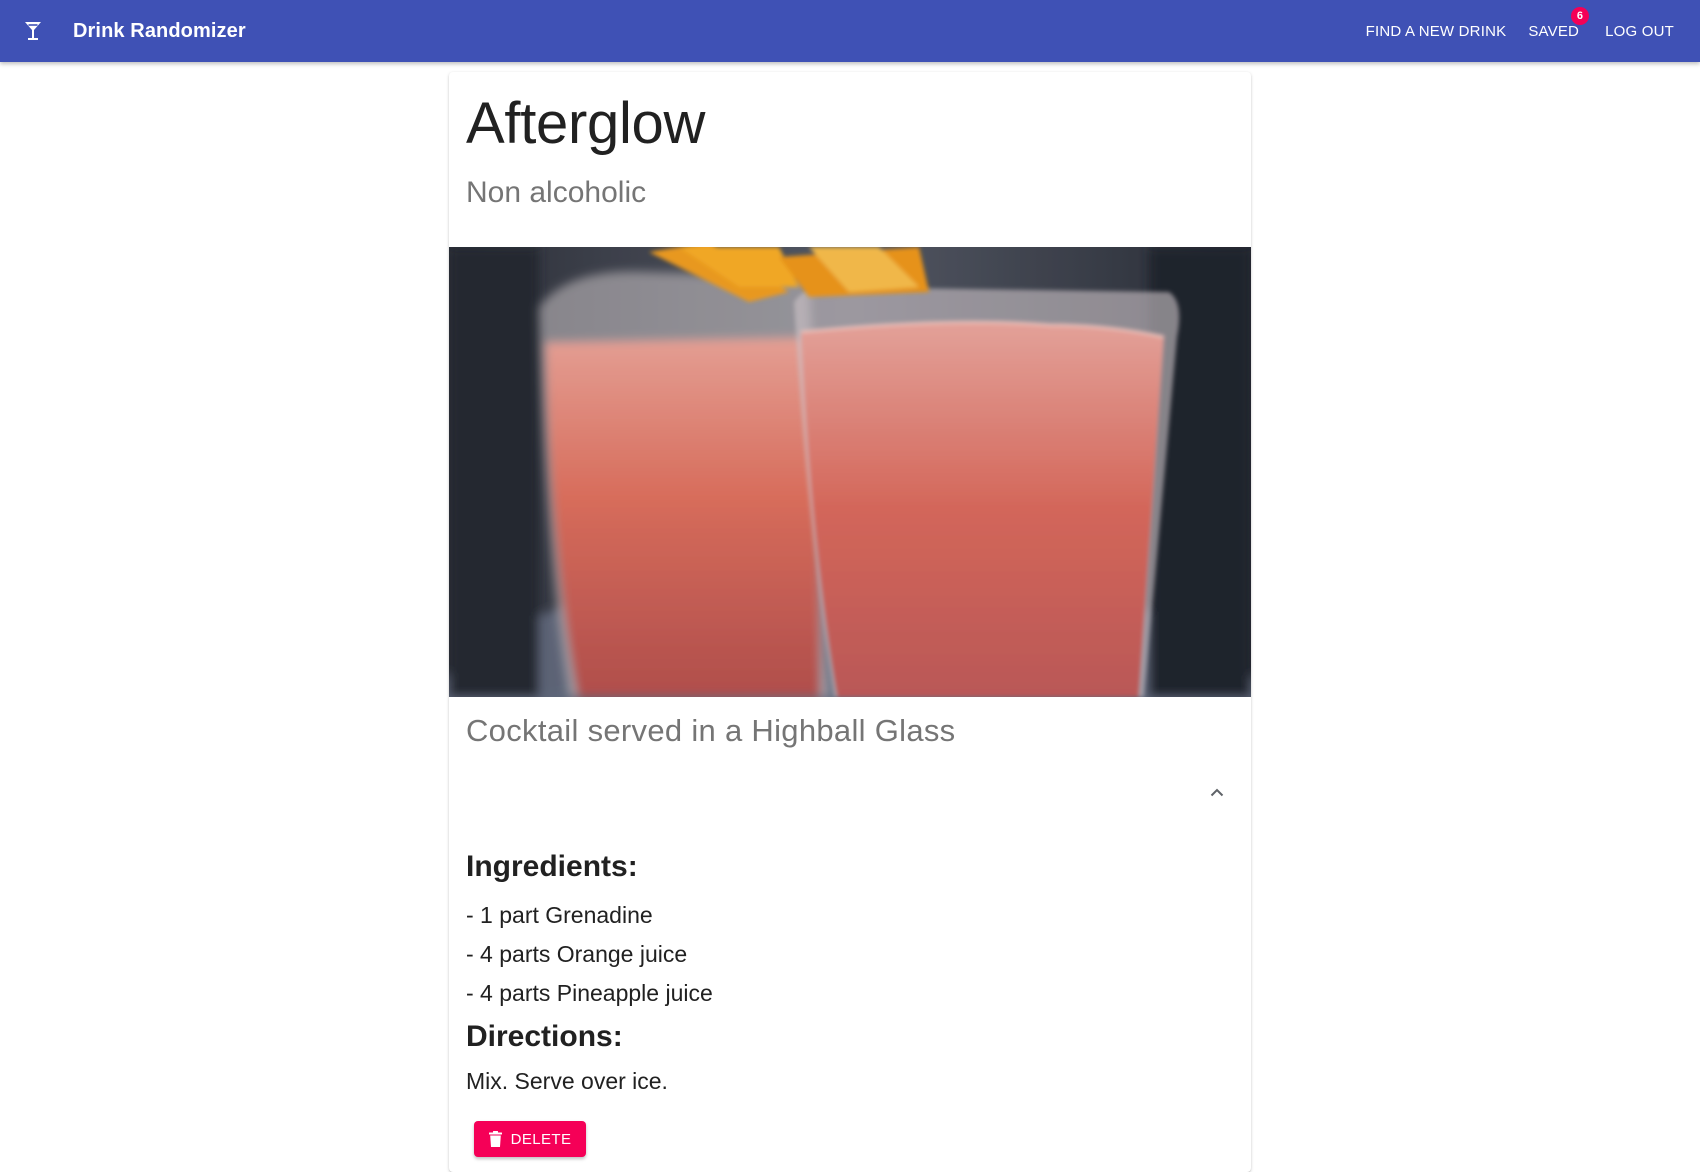 The width and height of the screenshot is (1700, 1172). What do you see at coordinates (1554, 31) in the screenshot?
I see `saved-label: SAVED` at bounding box center [1554, 31].